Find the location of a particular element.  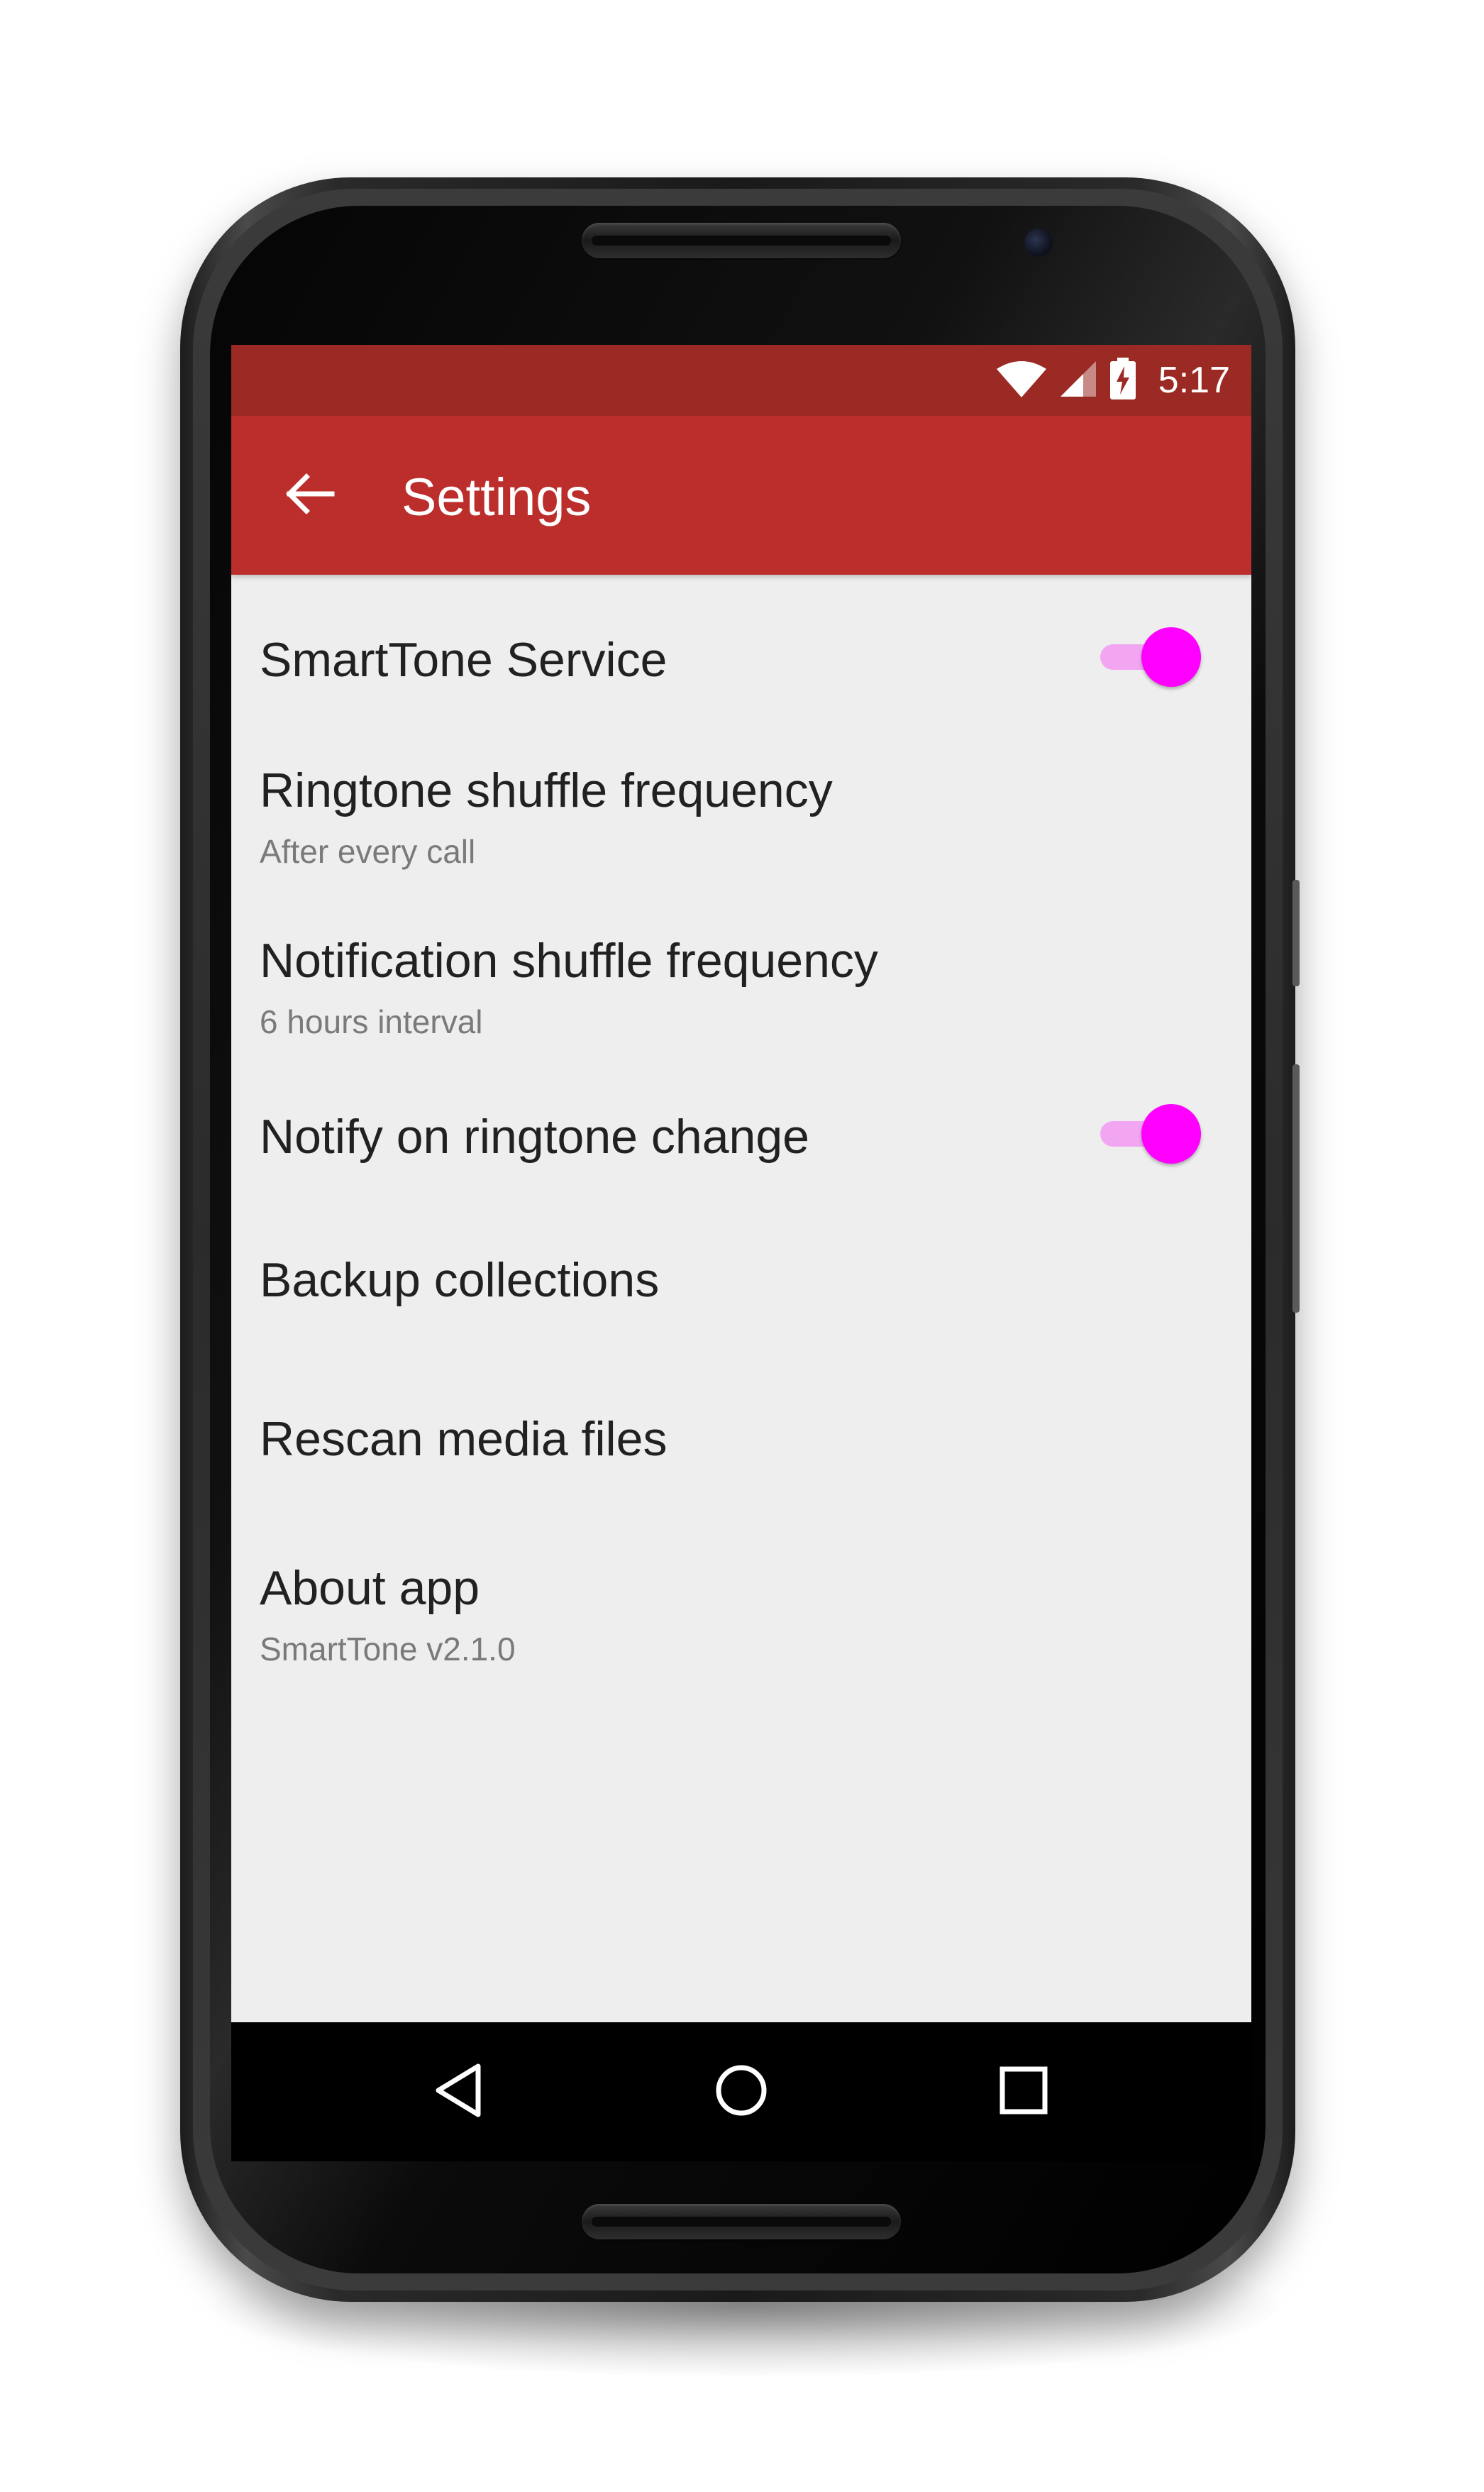

smarttone-service-switch is located at coordinates (1150, 656).